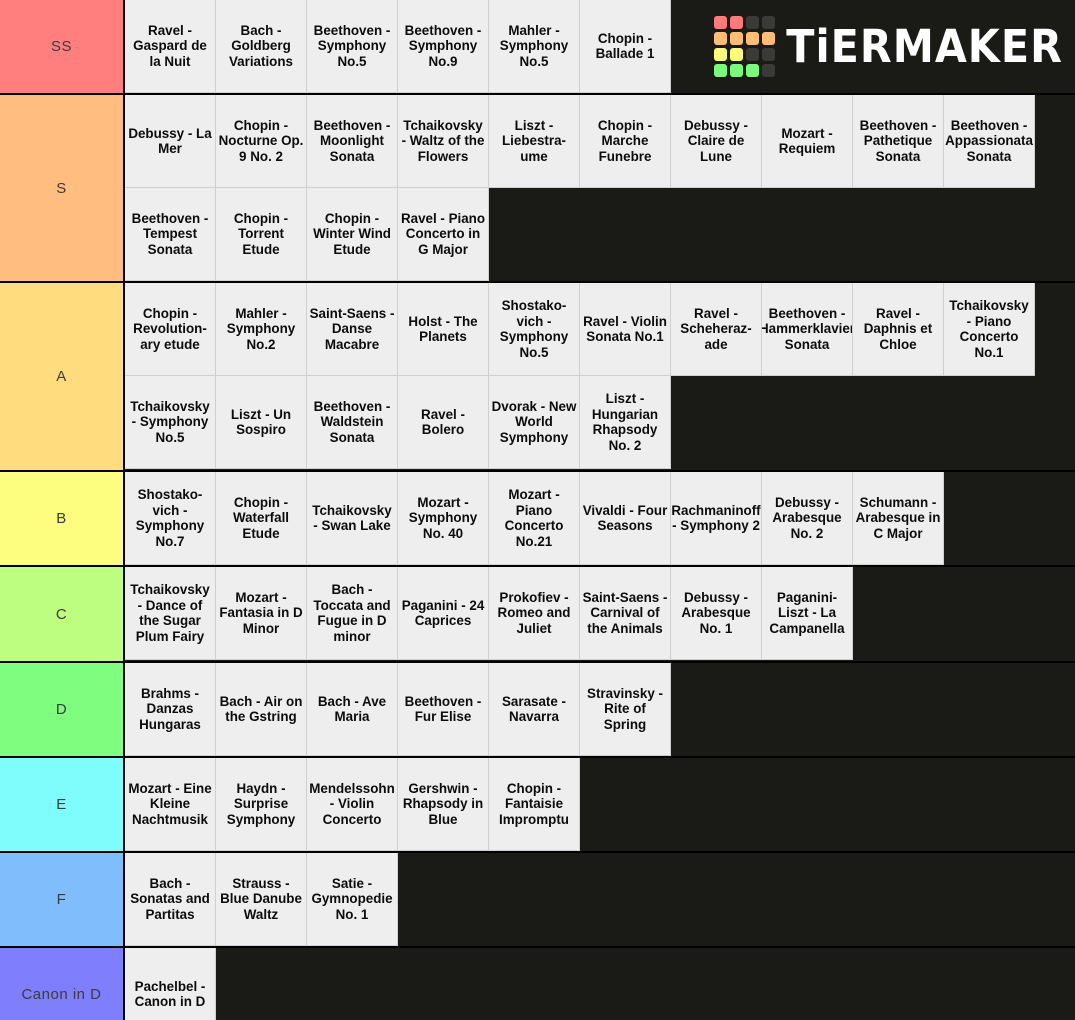 This screenshot has width=1075, height=1020. What do you see at coordinates (352, 141) in the screenshot?
I see `tier-item-tile: Beethoven - Moonlight Sonata` at bounding box center [352, 141].